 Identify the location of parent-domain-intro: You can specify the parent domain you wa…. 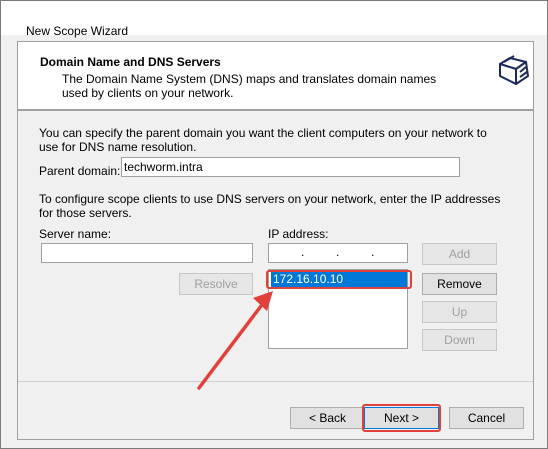
(263, 140).